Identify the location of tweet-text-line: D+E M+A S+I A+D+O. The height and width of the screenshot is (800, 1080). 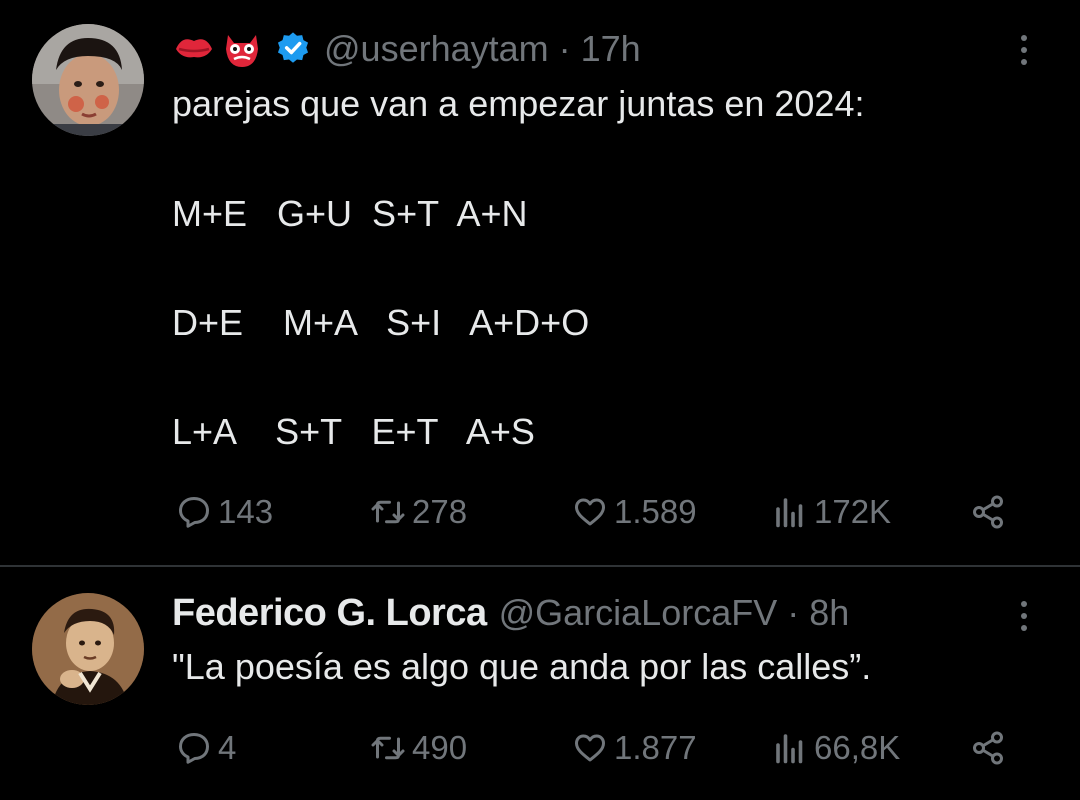
(381, 322).